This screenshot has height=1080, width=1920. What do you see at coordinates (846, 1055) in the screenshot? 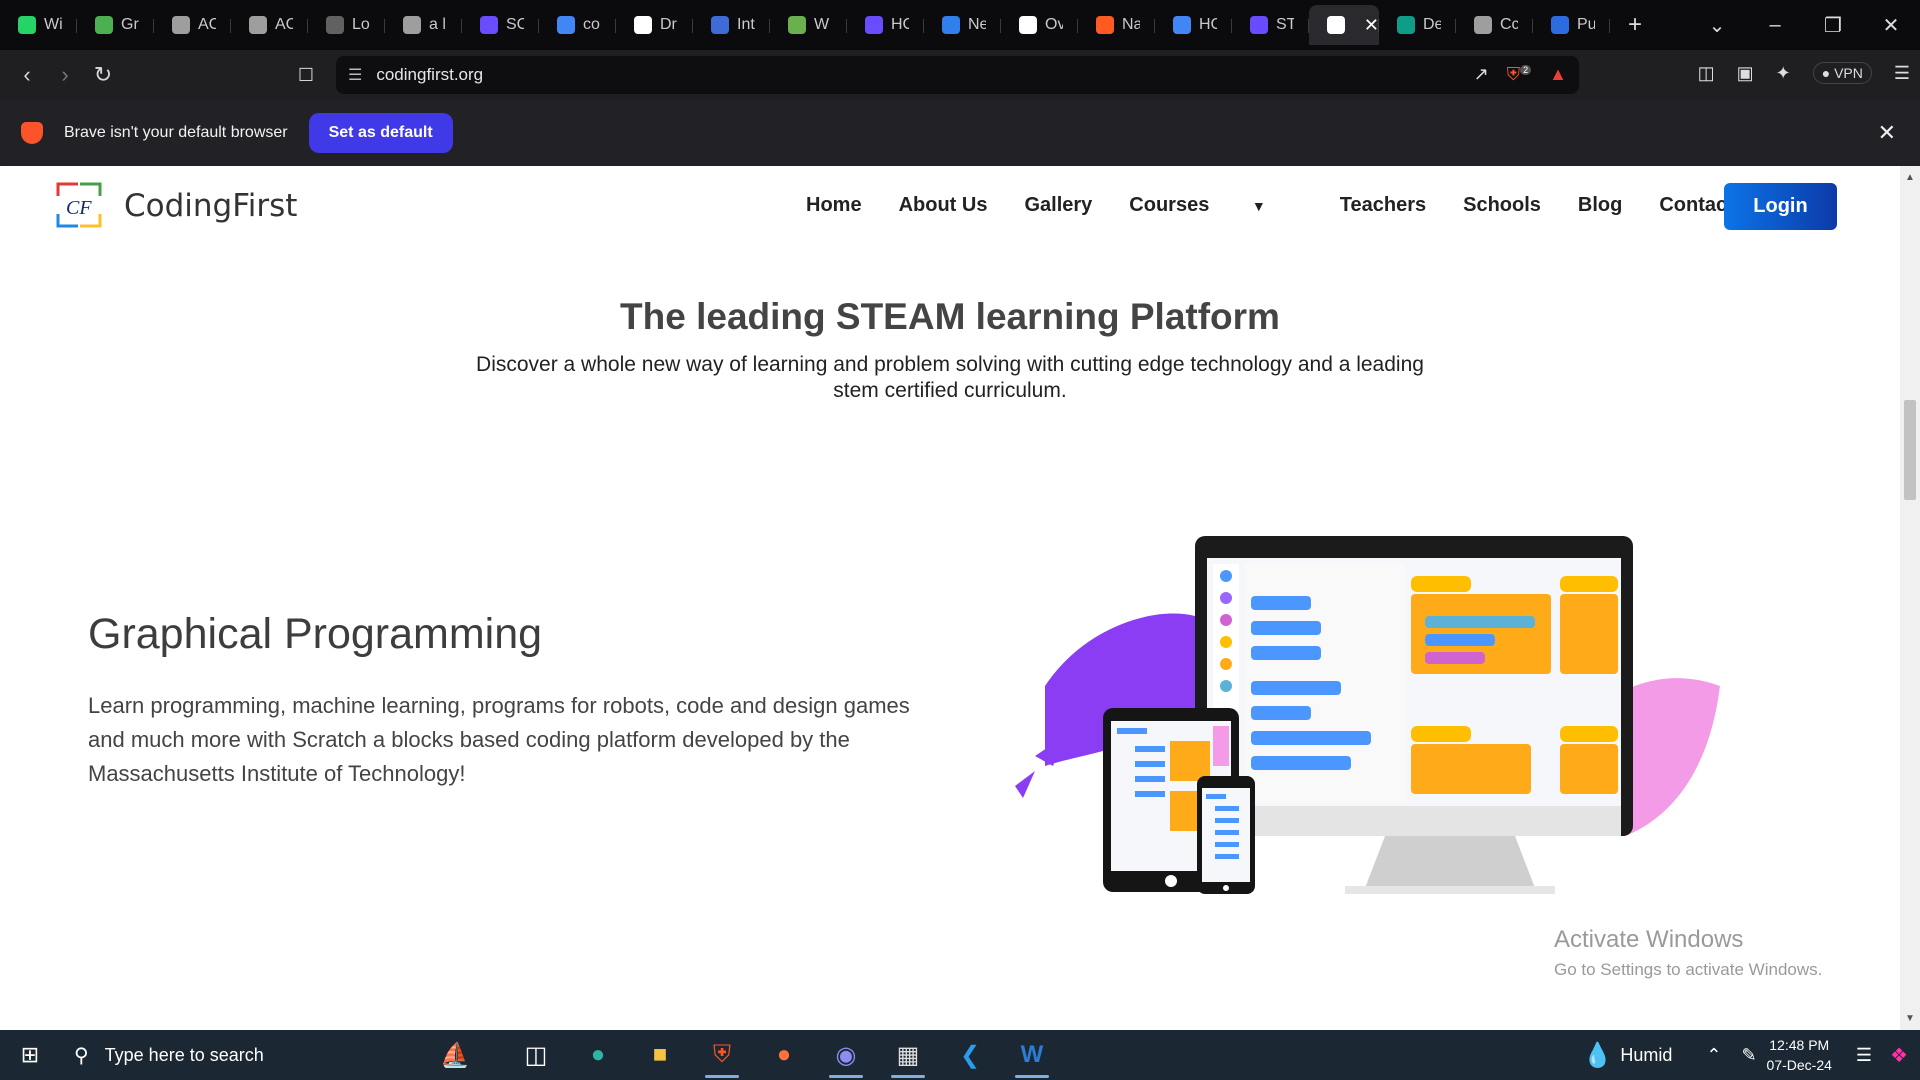
I see `discord-icon: ◉` at bounding box center [846, 1055].